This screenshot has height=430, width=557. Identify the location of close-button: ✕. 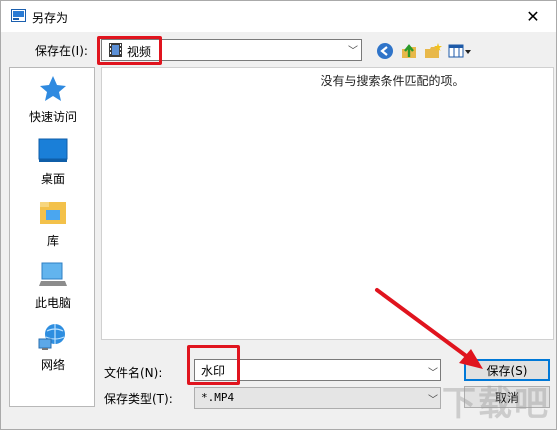
(533, 16).